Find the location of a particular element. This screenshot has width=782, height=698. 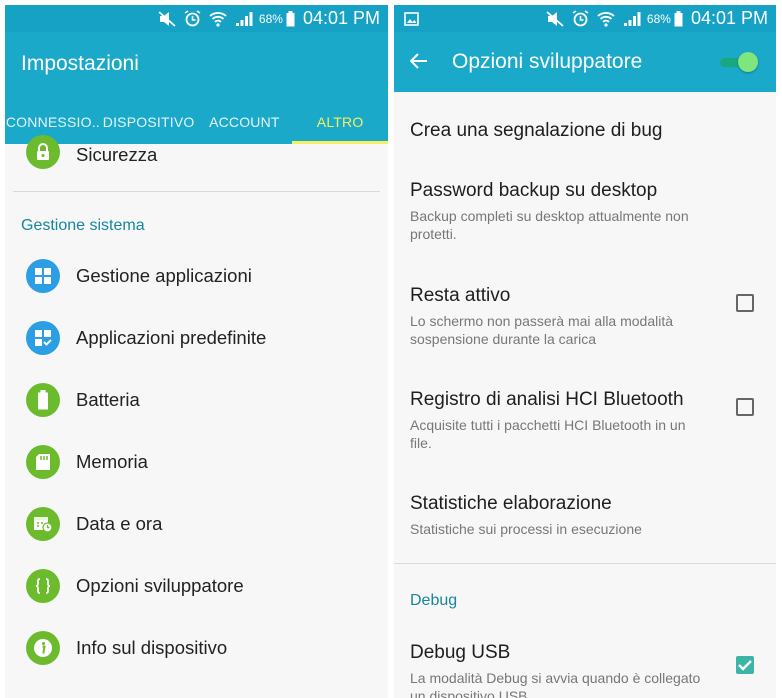

section-header-debug: Debug is located at coordinates (434, 600).